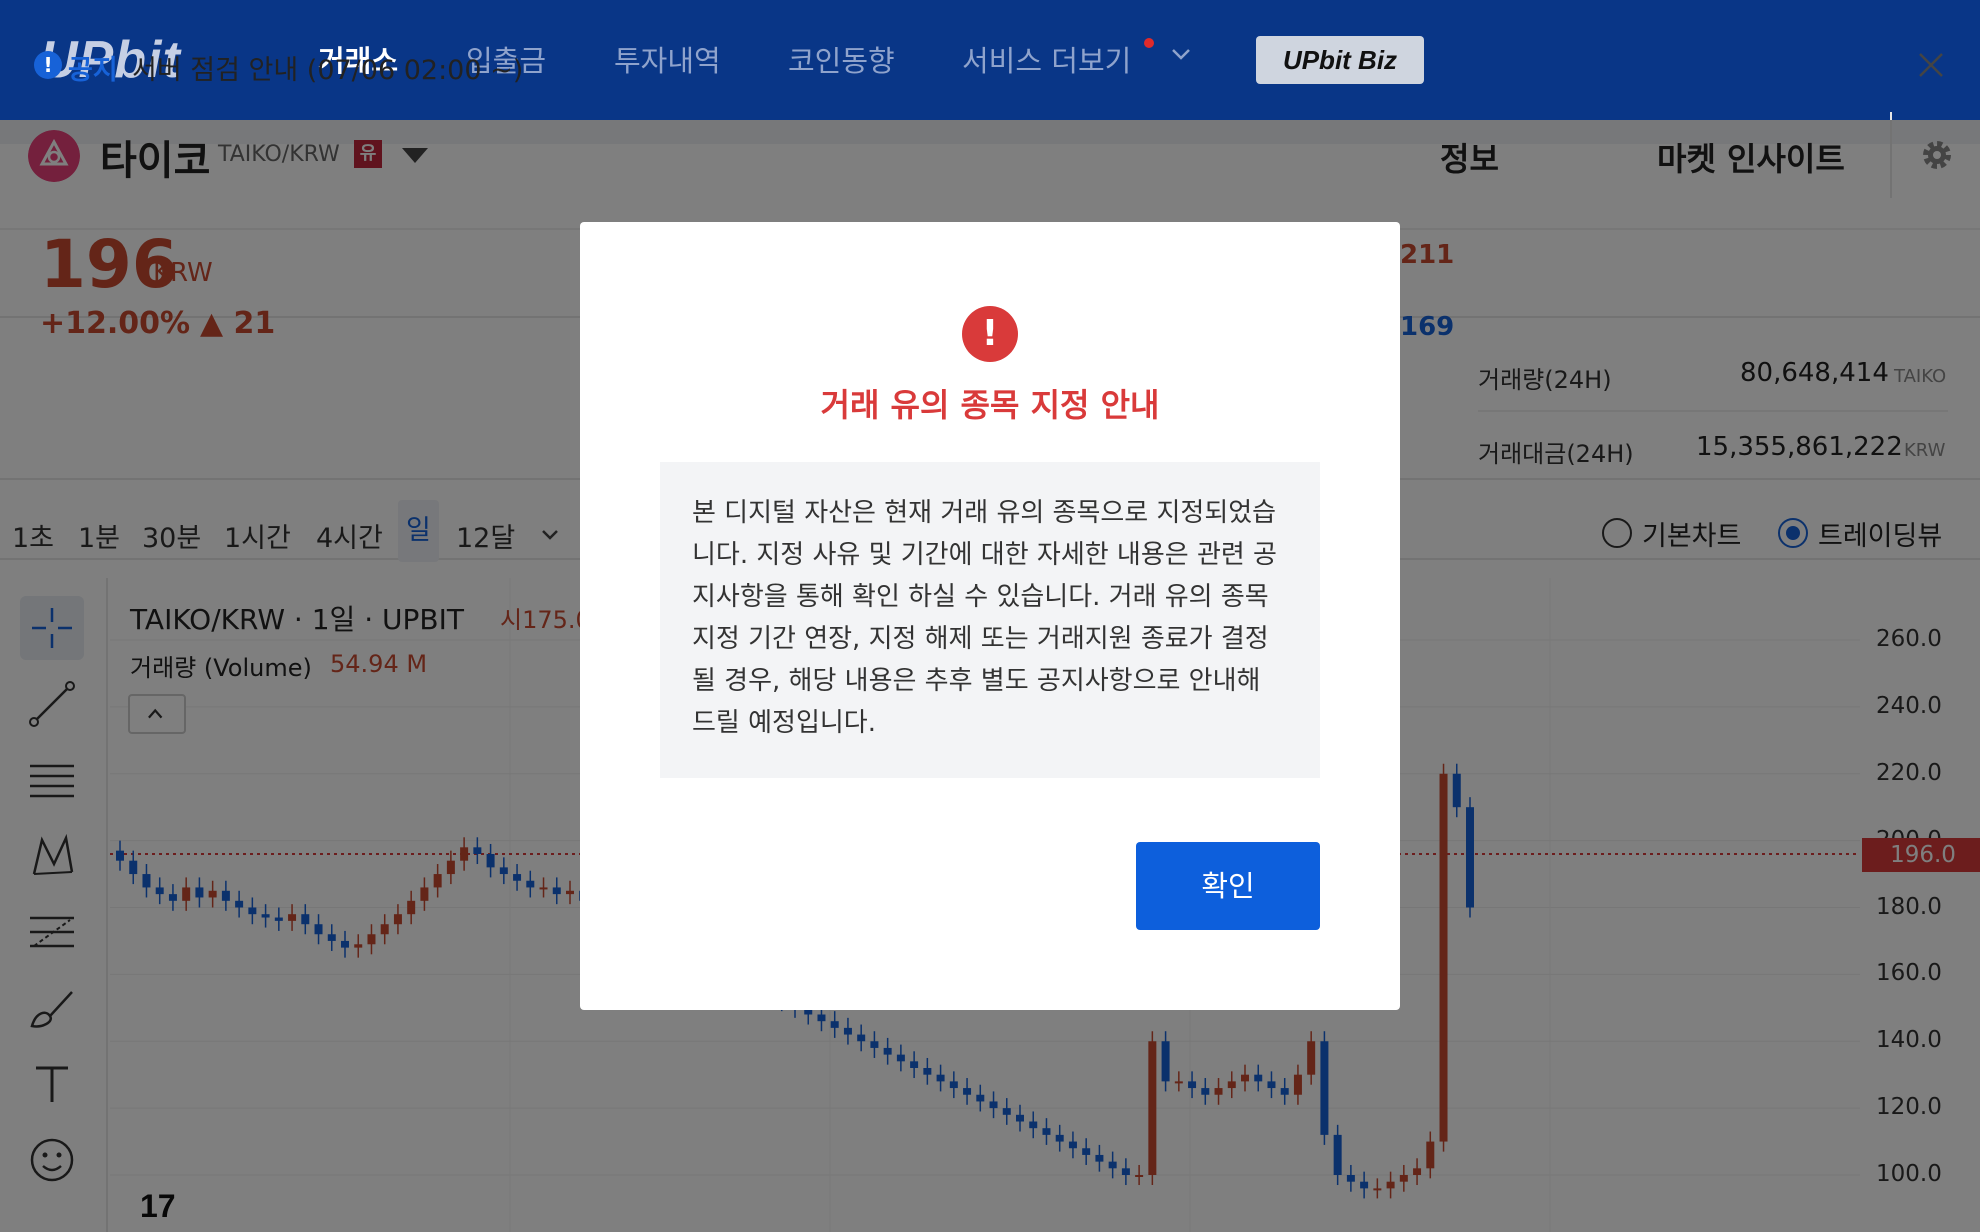 The height and width of the screenshot is (1232, 1980). What do you see at coordinates (990, 334) in the screenshot?
I see `alert-icon: !` at bounding box center [990, 334].